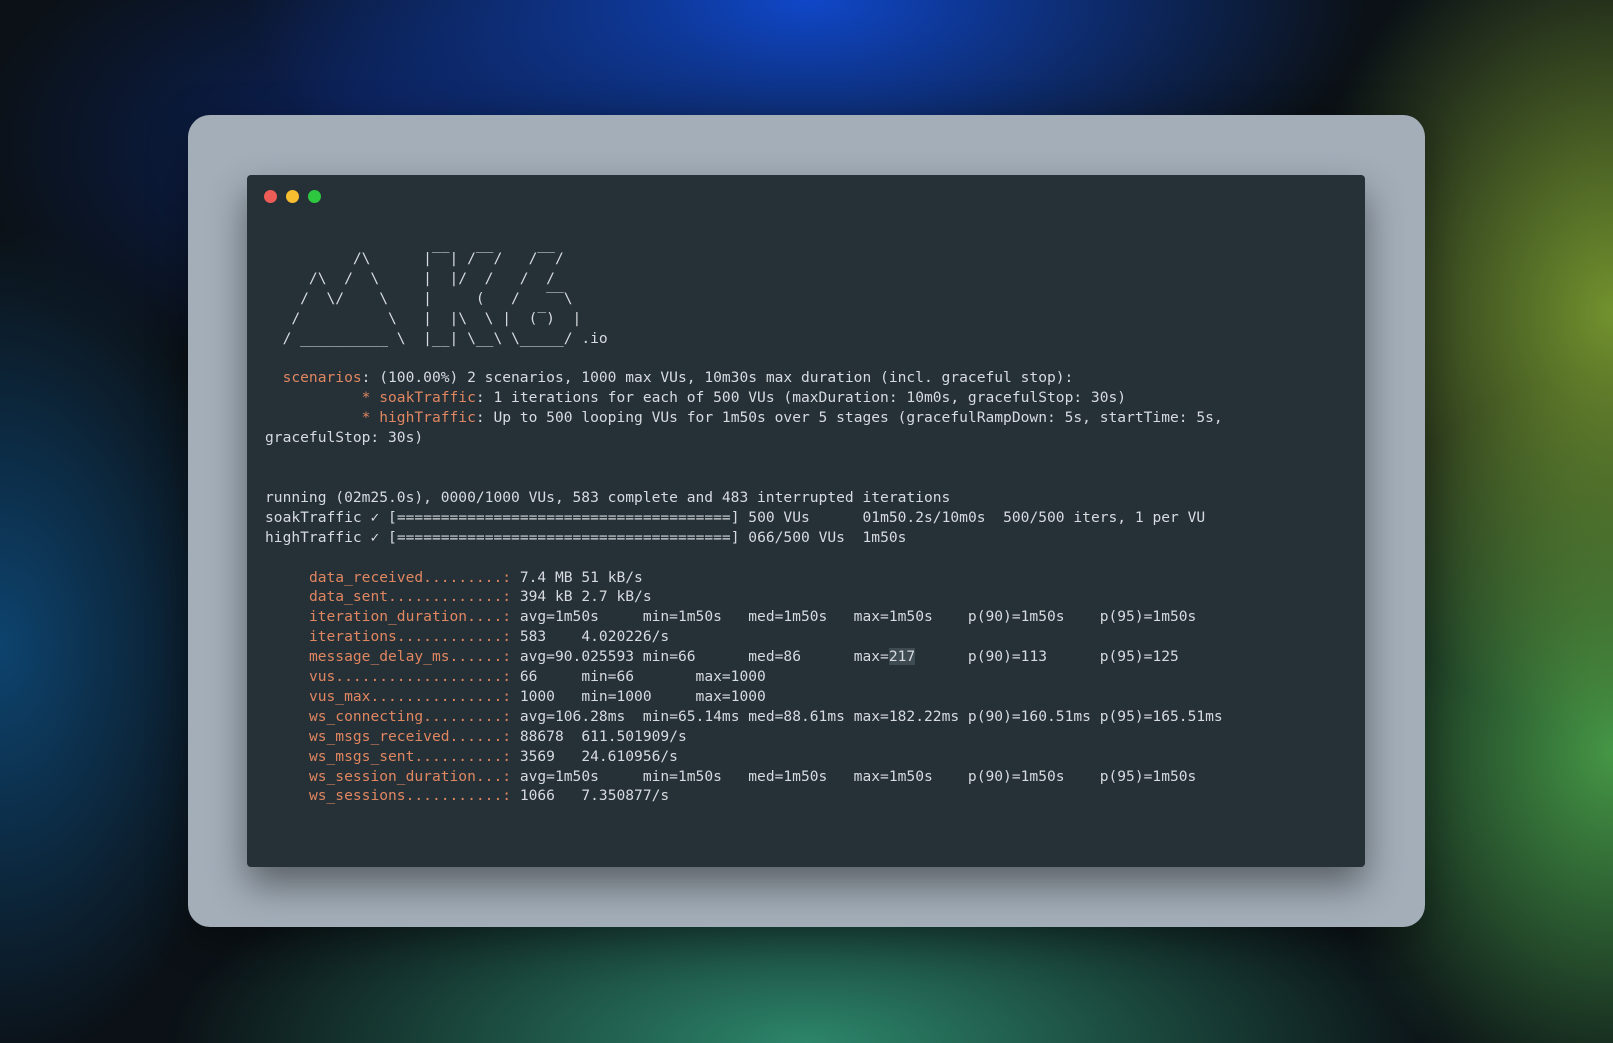  What do you see at coordinates (427, 418) in the screenshot?
I see `scenario-name-high: highTraffic` at bounding box center [427, 418].